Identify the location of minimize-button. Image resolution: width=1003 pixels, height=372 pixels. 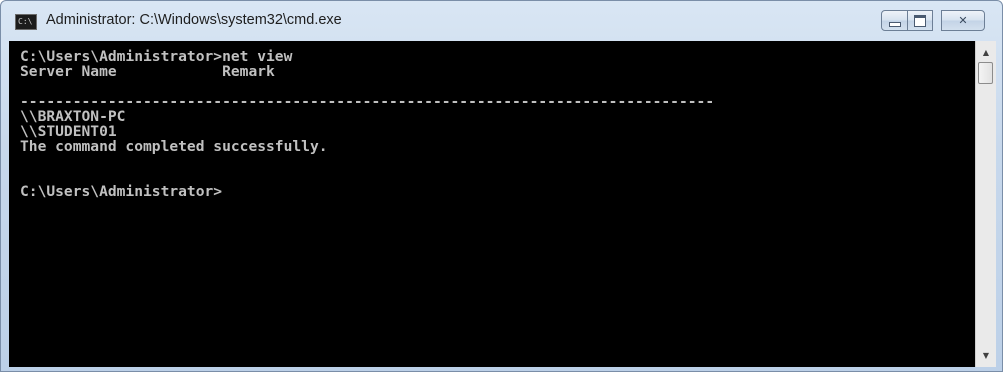
(894, 20).